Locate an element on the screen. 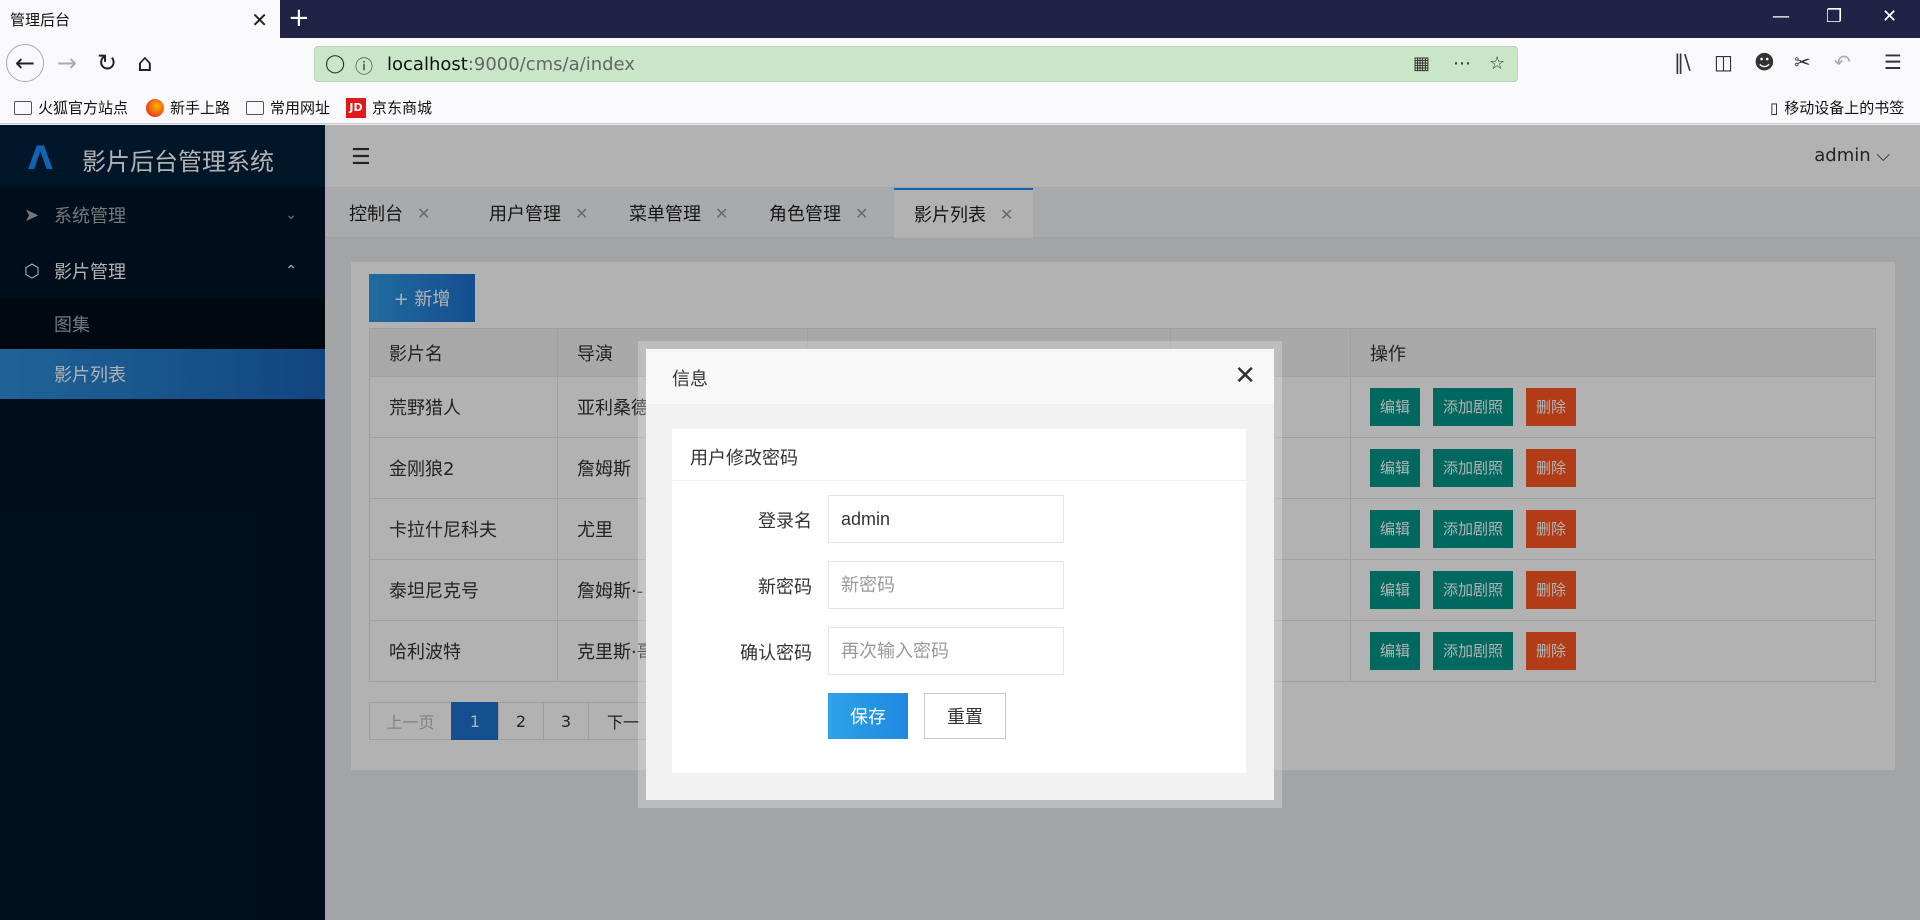 The width and height of the screenshot is (1920, 920). info-icon: ⓘ is located at coordinates (364, 66).